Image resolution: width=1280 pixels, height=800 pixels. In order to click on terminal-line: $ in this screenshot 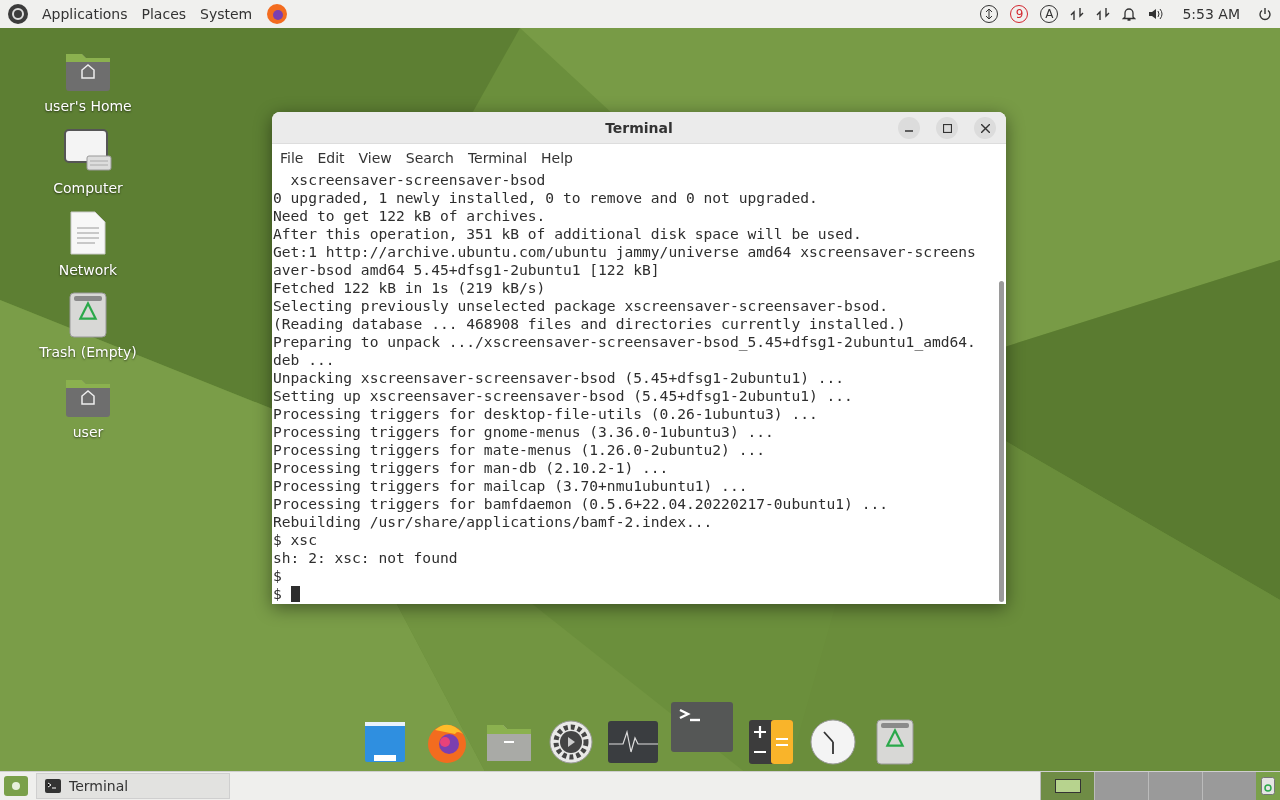, I will do `click(278, 576)`.